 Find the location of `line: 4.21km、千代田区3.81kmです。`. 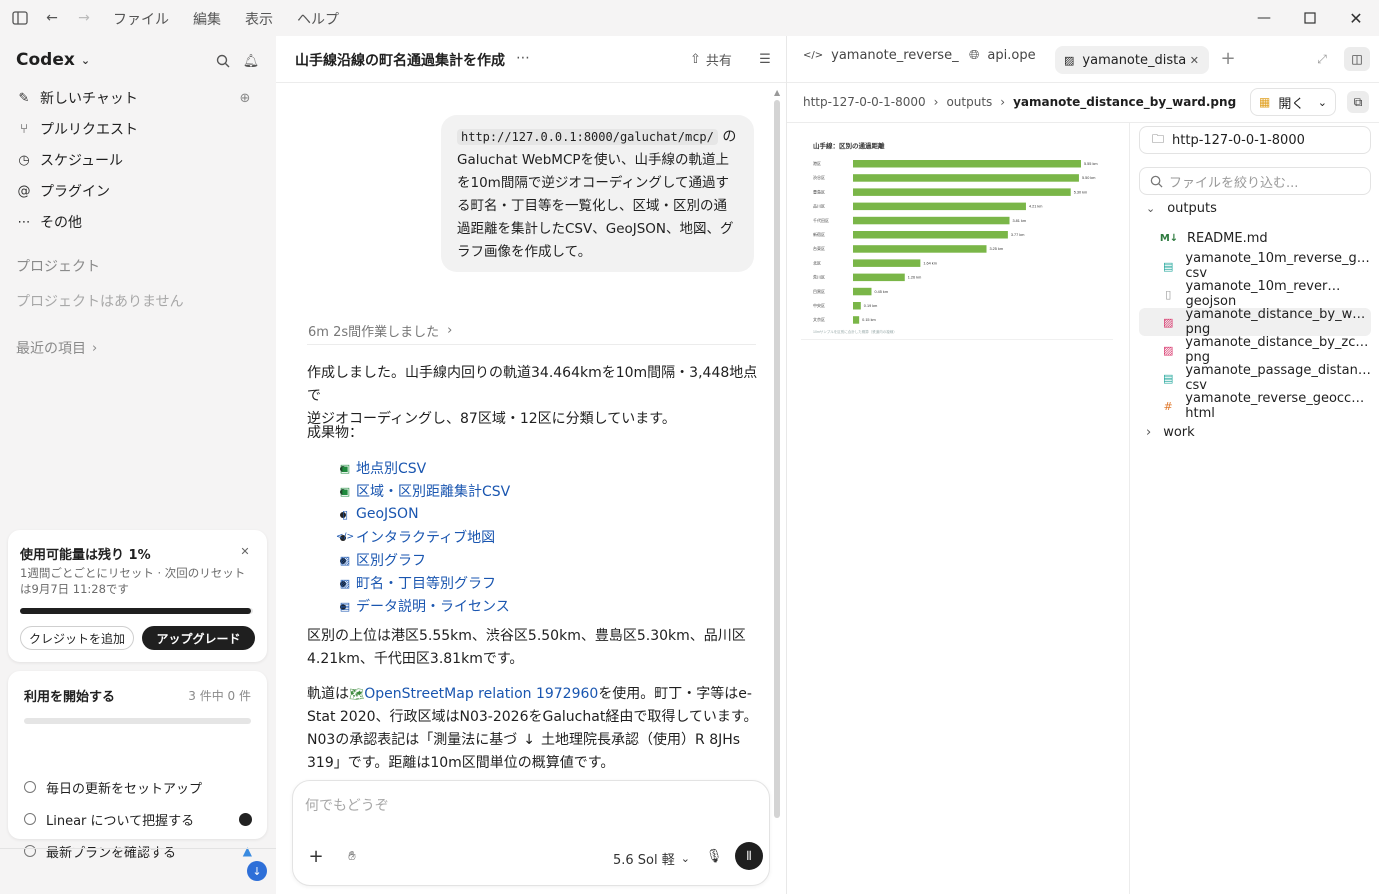

line: 4.21km、千代田区3.81kmです。 is located at coordinates (415, 659).